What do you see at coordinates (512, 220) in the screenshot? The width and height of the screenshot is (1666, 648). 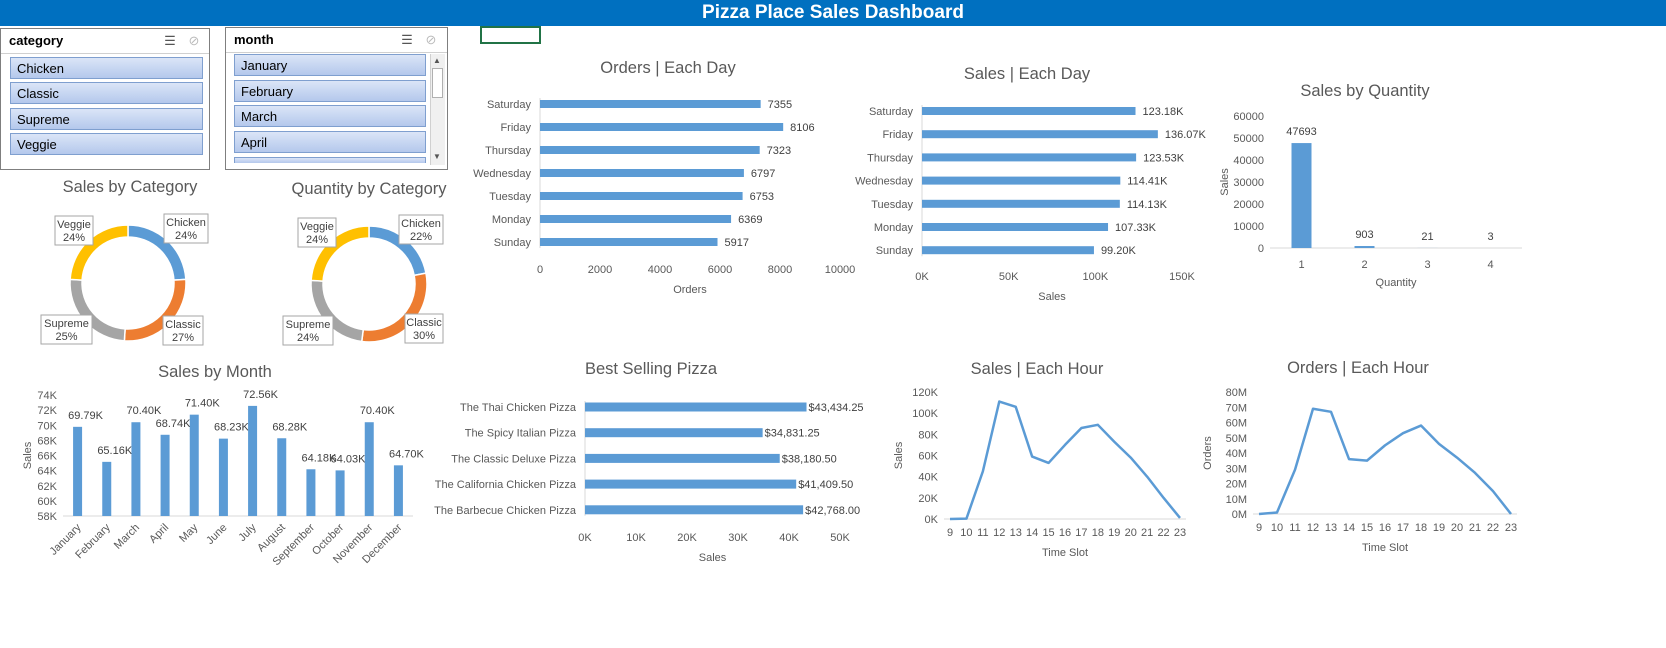 I see `orders_each_day-category-label: Monday` at bounding box center [512, 220].